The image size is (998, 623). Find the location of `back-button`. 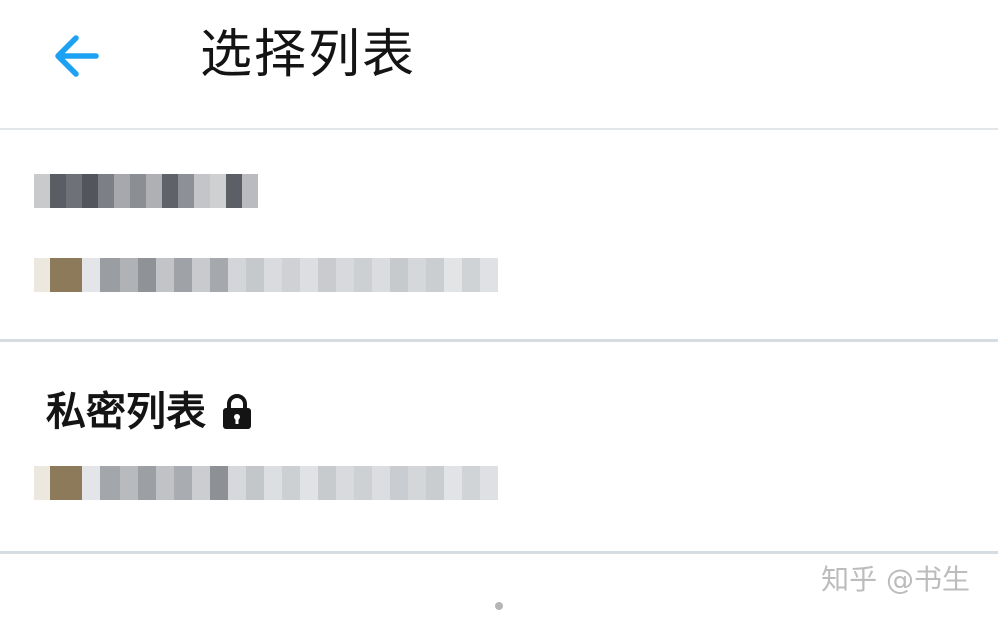

back-button is located at coordinates (78, 56).